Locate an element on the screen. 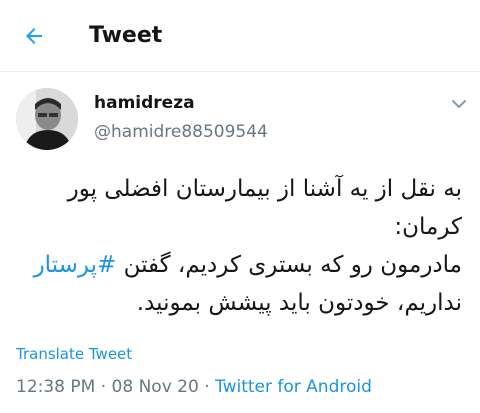 Image resolution: width=480 pixels, height=413 pixels. tweet-source-link: Twitter for Android is located at coordinates (293, 387).